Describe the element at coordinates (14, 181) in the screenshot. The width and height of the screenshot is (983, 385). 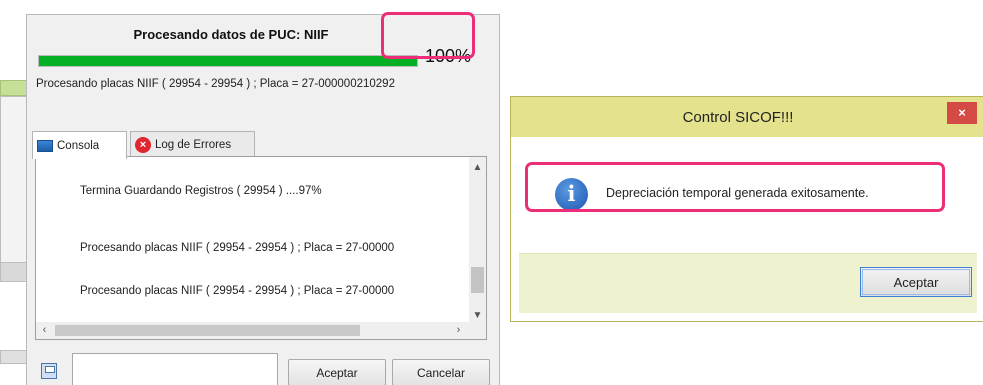
I see `background-panel-mid` at that location.